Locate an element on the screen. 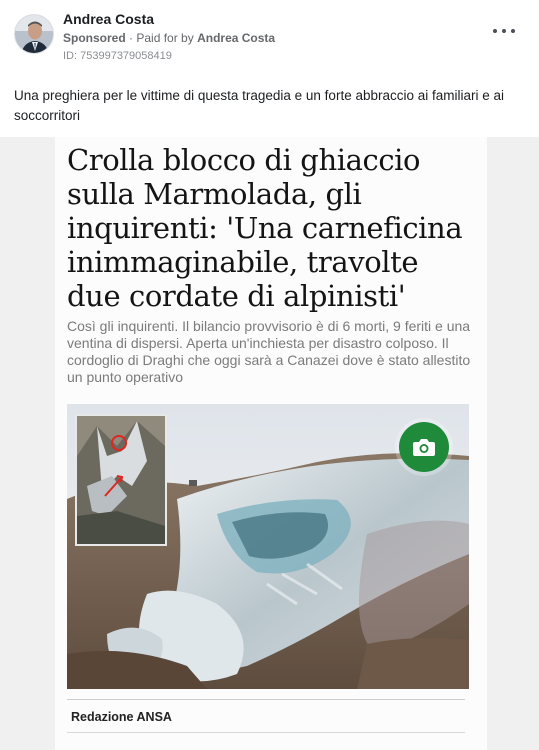  post-meta: Sponsored · Paid for by Andrea Costa is located at coordinates (169, 38).